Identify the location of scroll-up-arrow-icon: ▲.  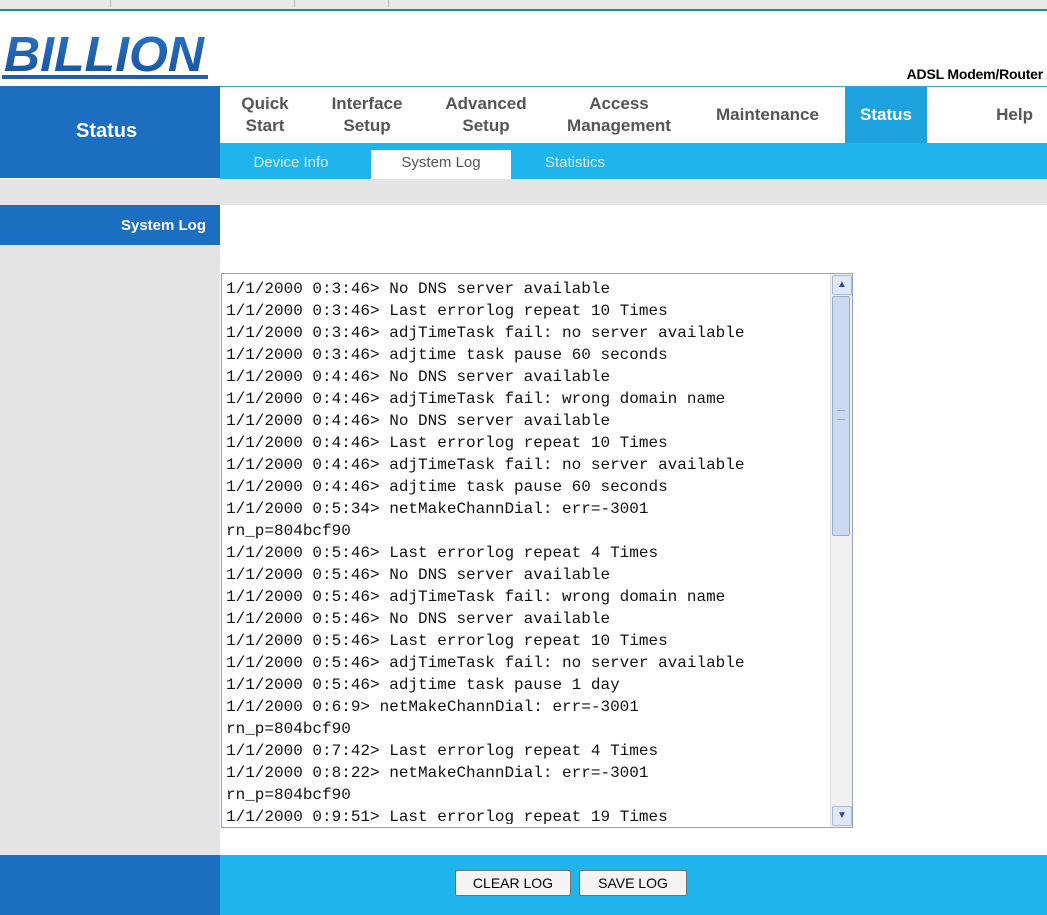
(842, 285).